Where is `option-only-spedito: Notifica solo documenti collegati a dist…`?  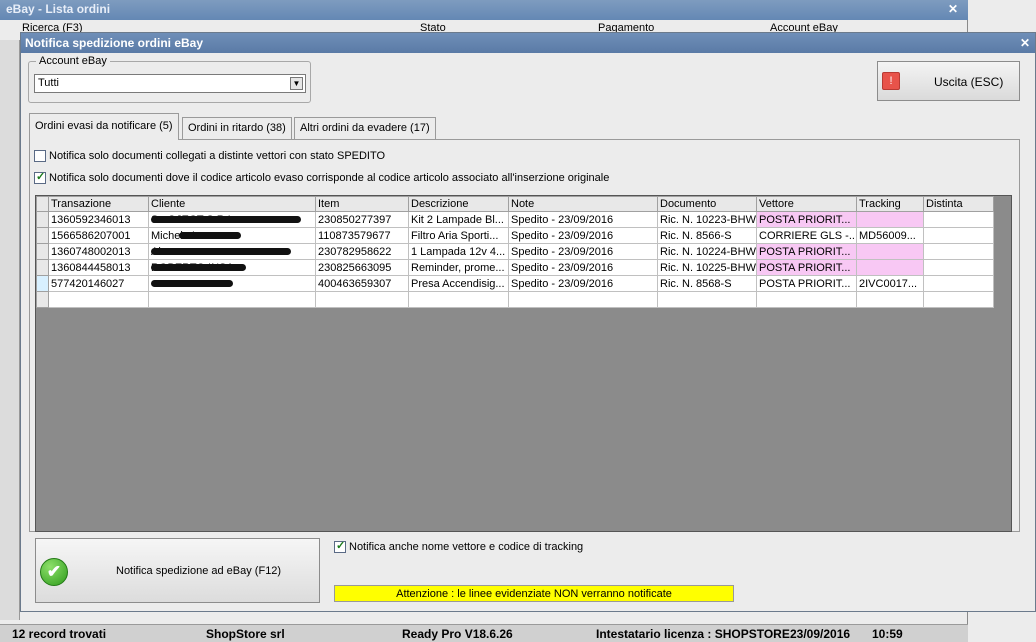 option-only-spedito: Notifica solo documenti collegati a dist… is located at coordinates (210, 156).